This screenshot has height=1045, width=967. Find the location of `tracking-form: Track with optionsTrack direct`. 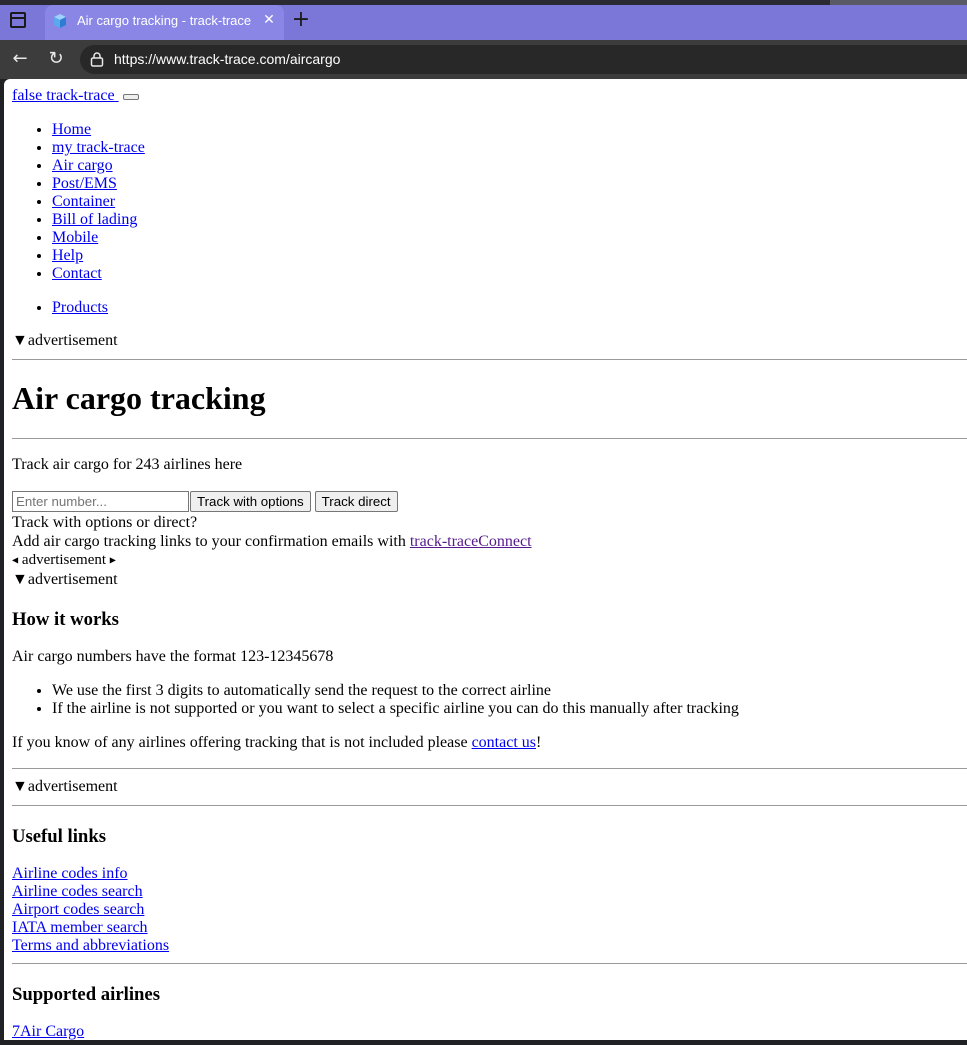

tracking-form: Track with optionsTrack direct is located at coordinates (489, 501).